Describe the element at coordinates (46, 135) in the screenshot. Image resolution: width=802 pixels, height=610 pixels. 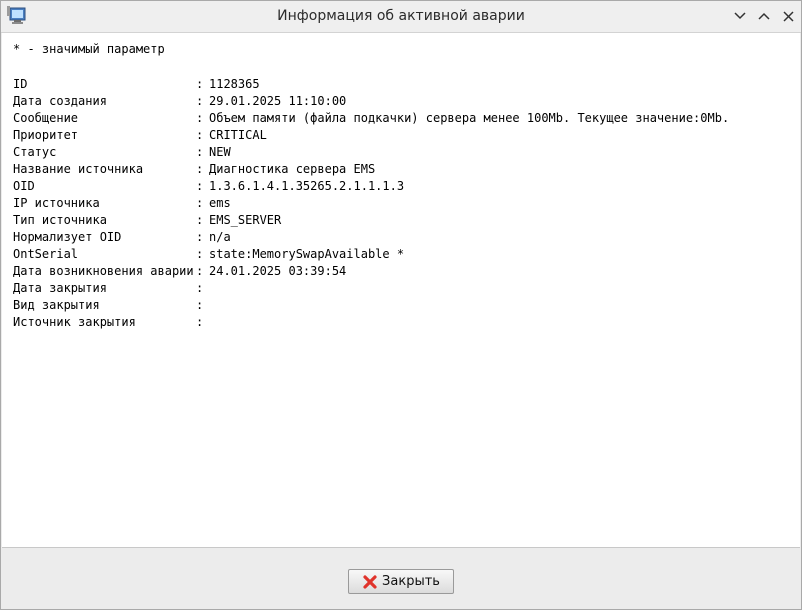
I see `field-label: Приоритет` at that location.